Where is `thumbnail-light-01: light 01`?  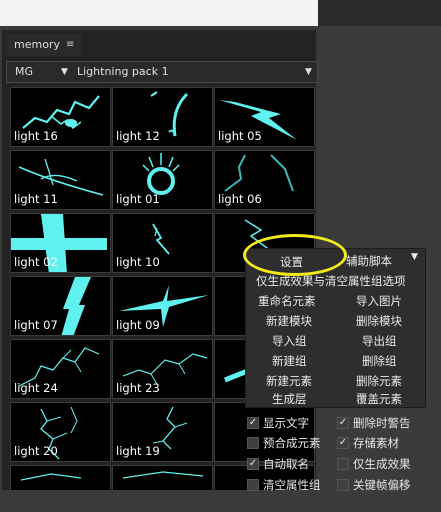 thumbnail-light-01: light 01 is located at coordinates (162, 180).